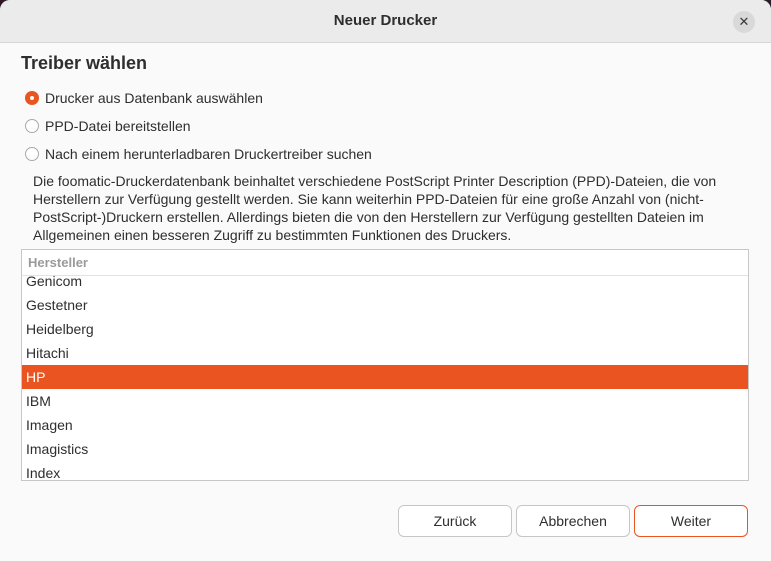 Image resolution: width=771 pixels, height=561 pixels. I want to click on close-icon: ✕, so click(744, 21).